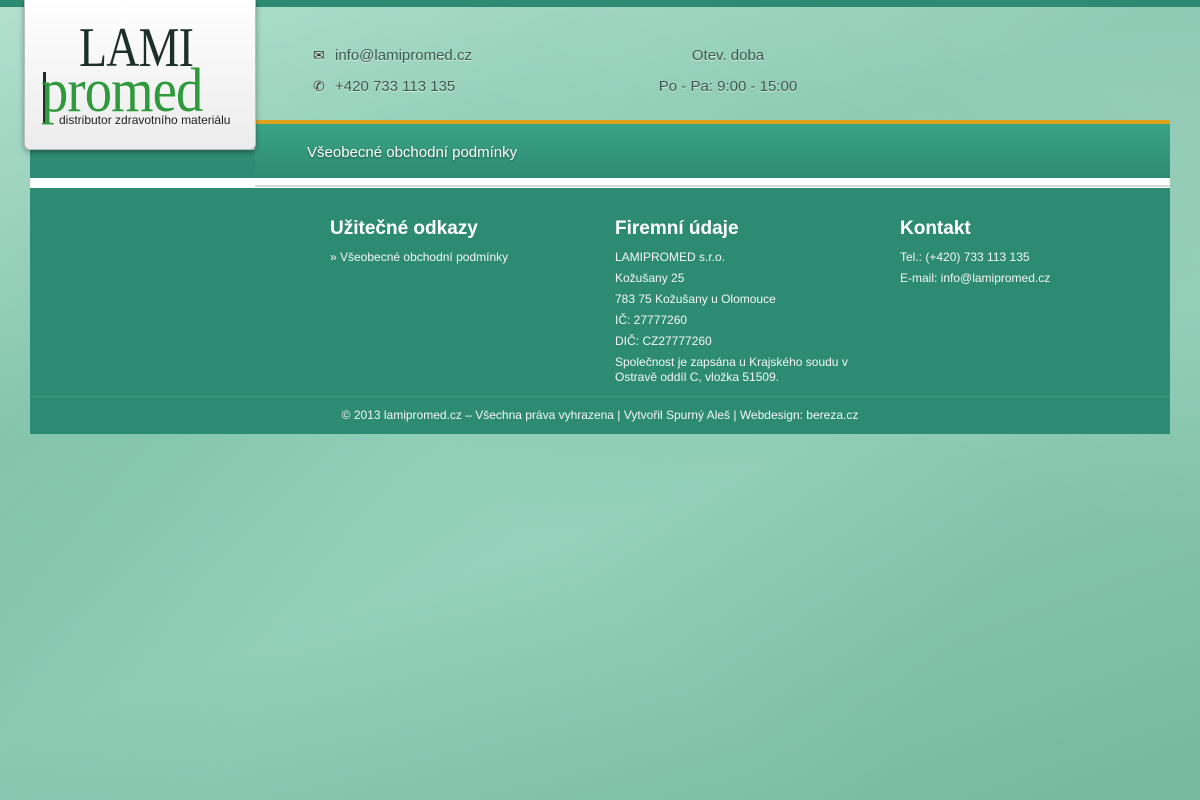  I want to click on footer-links-title: Užitečné odkazy, so click(404, 228).